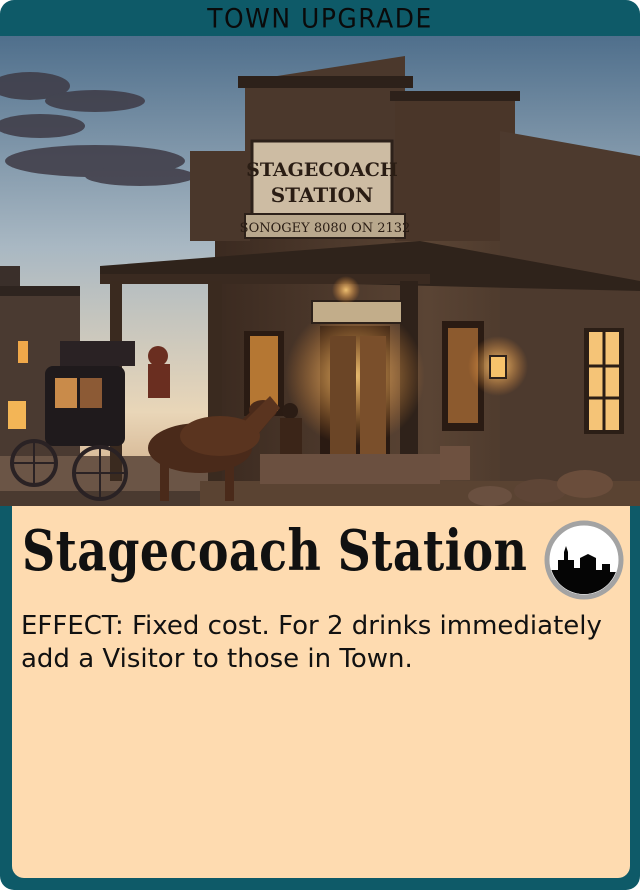 This screenshot has height=890, width=640. What do you see at coordinates (325, 228) in the screenshot?
I see `sign-sub-text: SONOGEY 8080 ON 2132` at bounding box center [325, 228].